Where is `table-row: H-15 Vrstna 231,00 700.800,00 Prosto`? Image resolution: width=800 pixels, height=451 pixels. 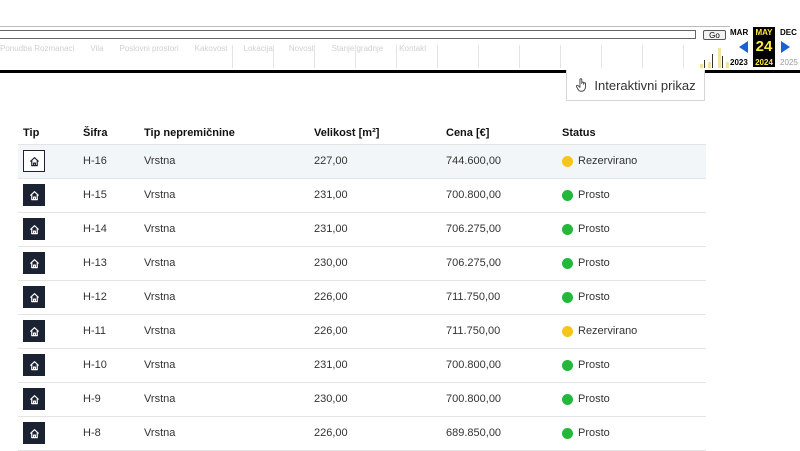 table-row: H-15 Vrstna 231,00 700.800,00 Prosto is located at coordinates (362, 196).